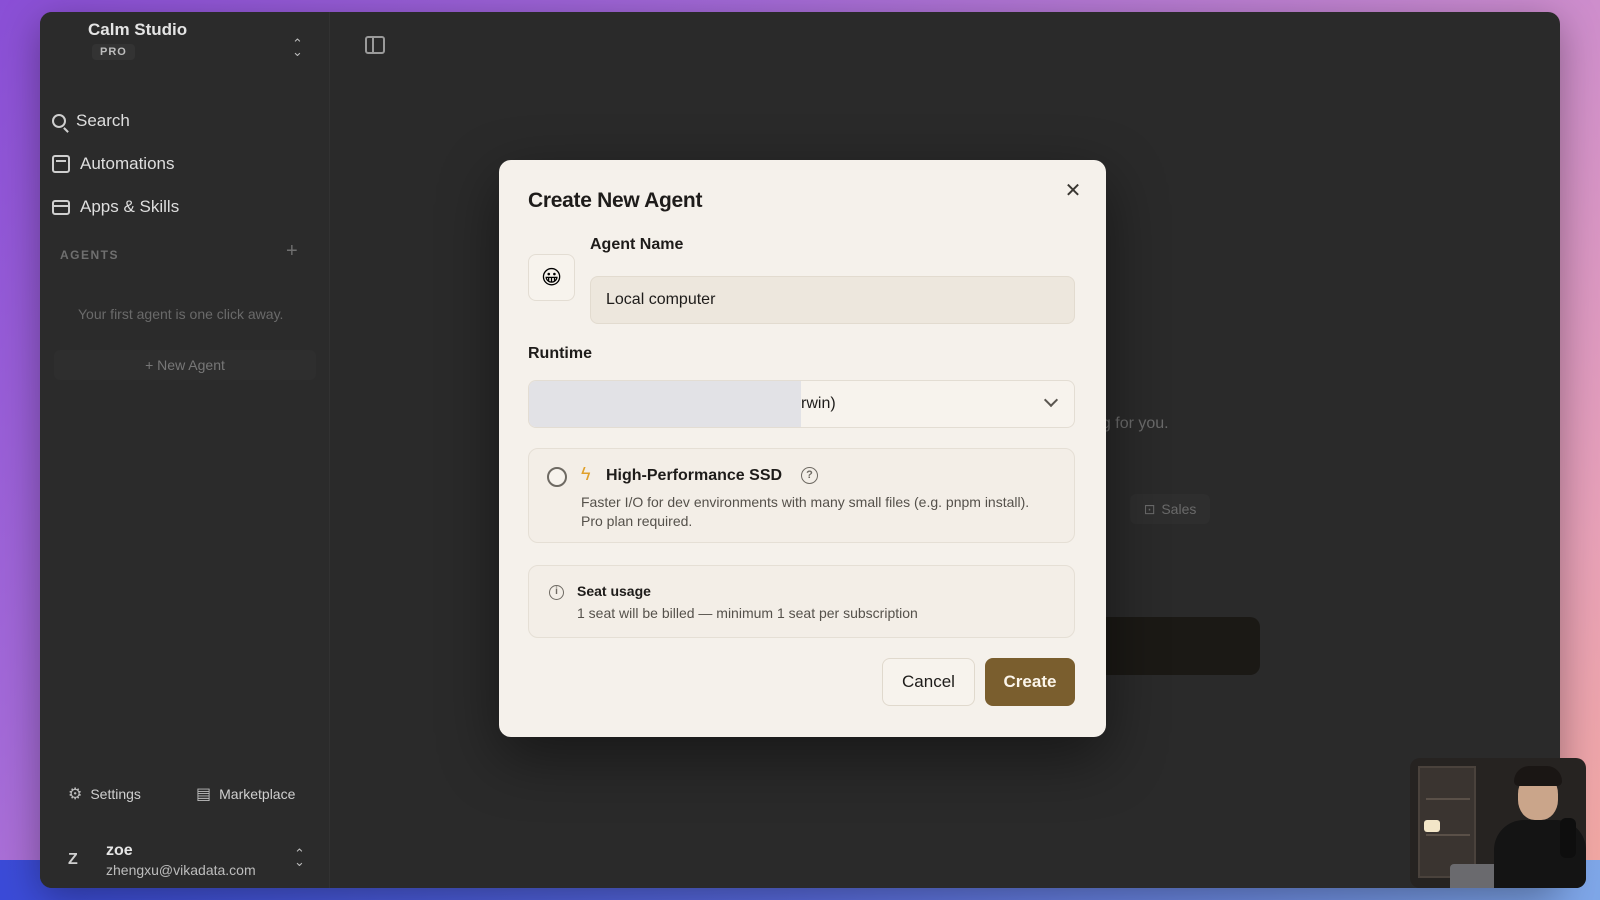 Image resolution: width=1600 pixels, height=900 pixels. What do you see at coordinates (1175, 646) in the screenshot?
I see `background-button` at bounding box center [1175, 646].